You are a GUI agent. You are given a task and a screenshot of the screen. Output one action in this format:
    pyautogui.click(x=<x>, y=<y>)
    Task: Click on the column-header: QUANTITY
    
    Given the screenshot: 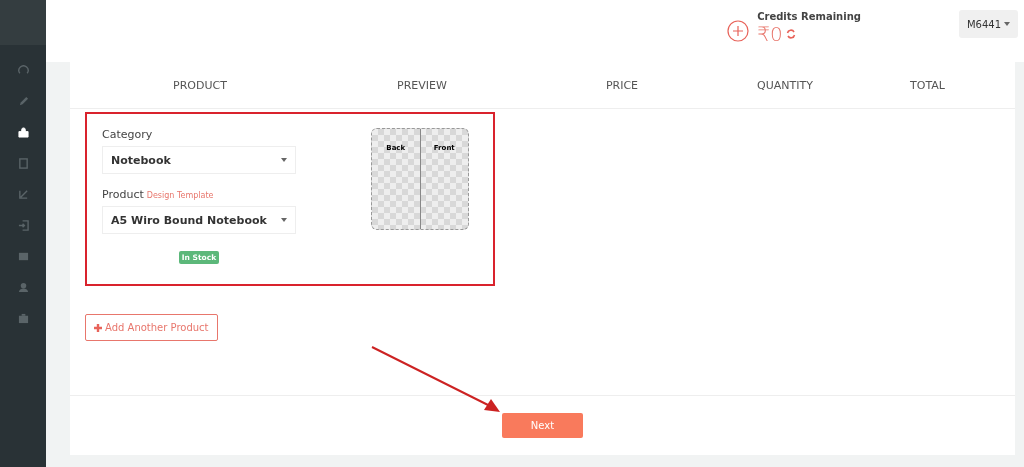 What is the action you would take?
    pyautogui.click(x=785, y=85)
    